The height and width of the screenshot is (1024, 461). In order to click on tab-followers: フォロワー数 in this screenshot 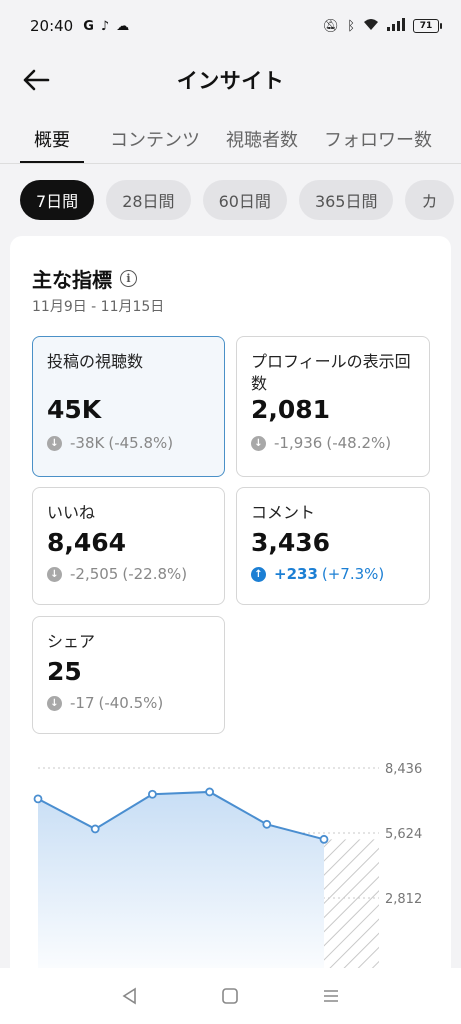, I will do `click(378, 137)`.